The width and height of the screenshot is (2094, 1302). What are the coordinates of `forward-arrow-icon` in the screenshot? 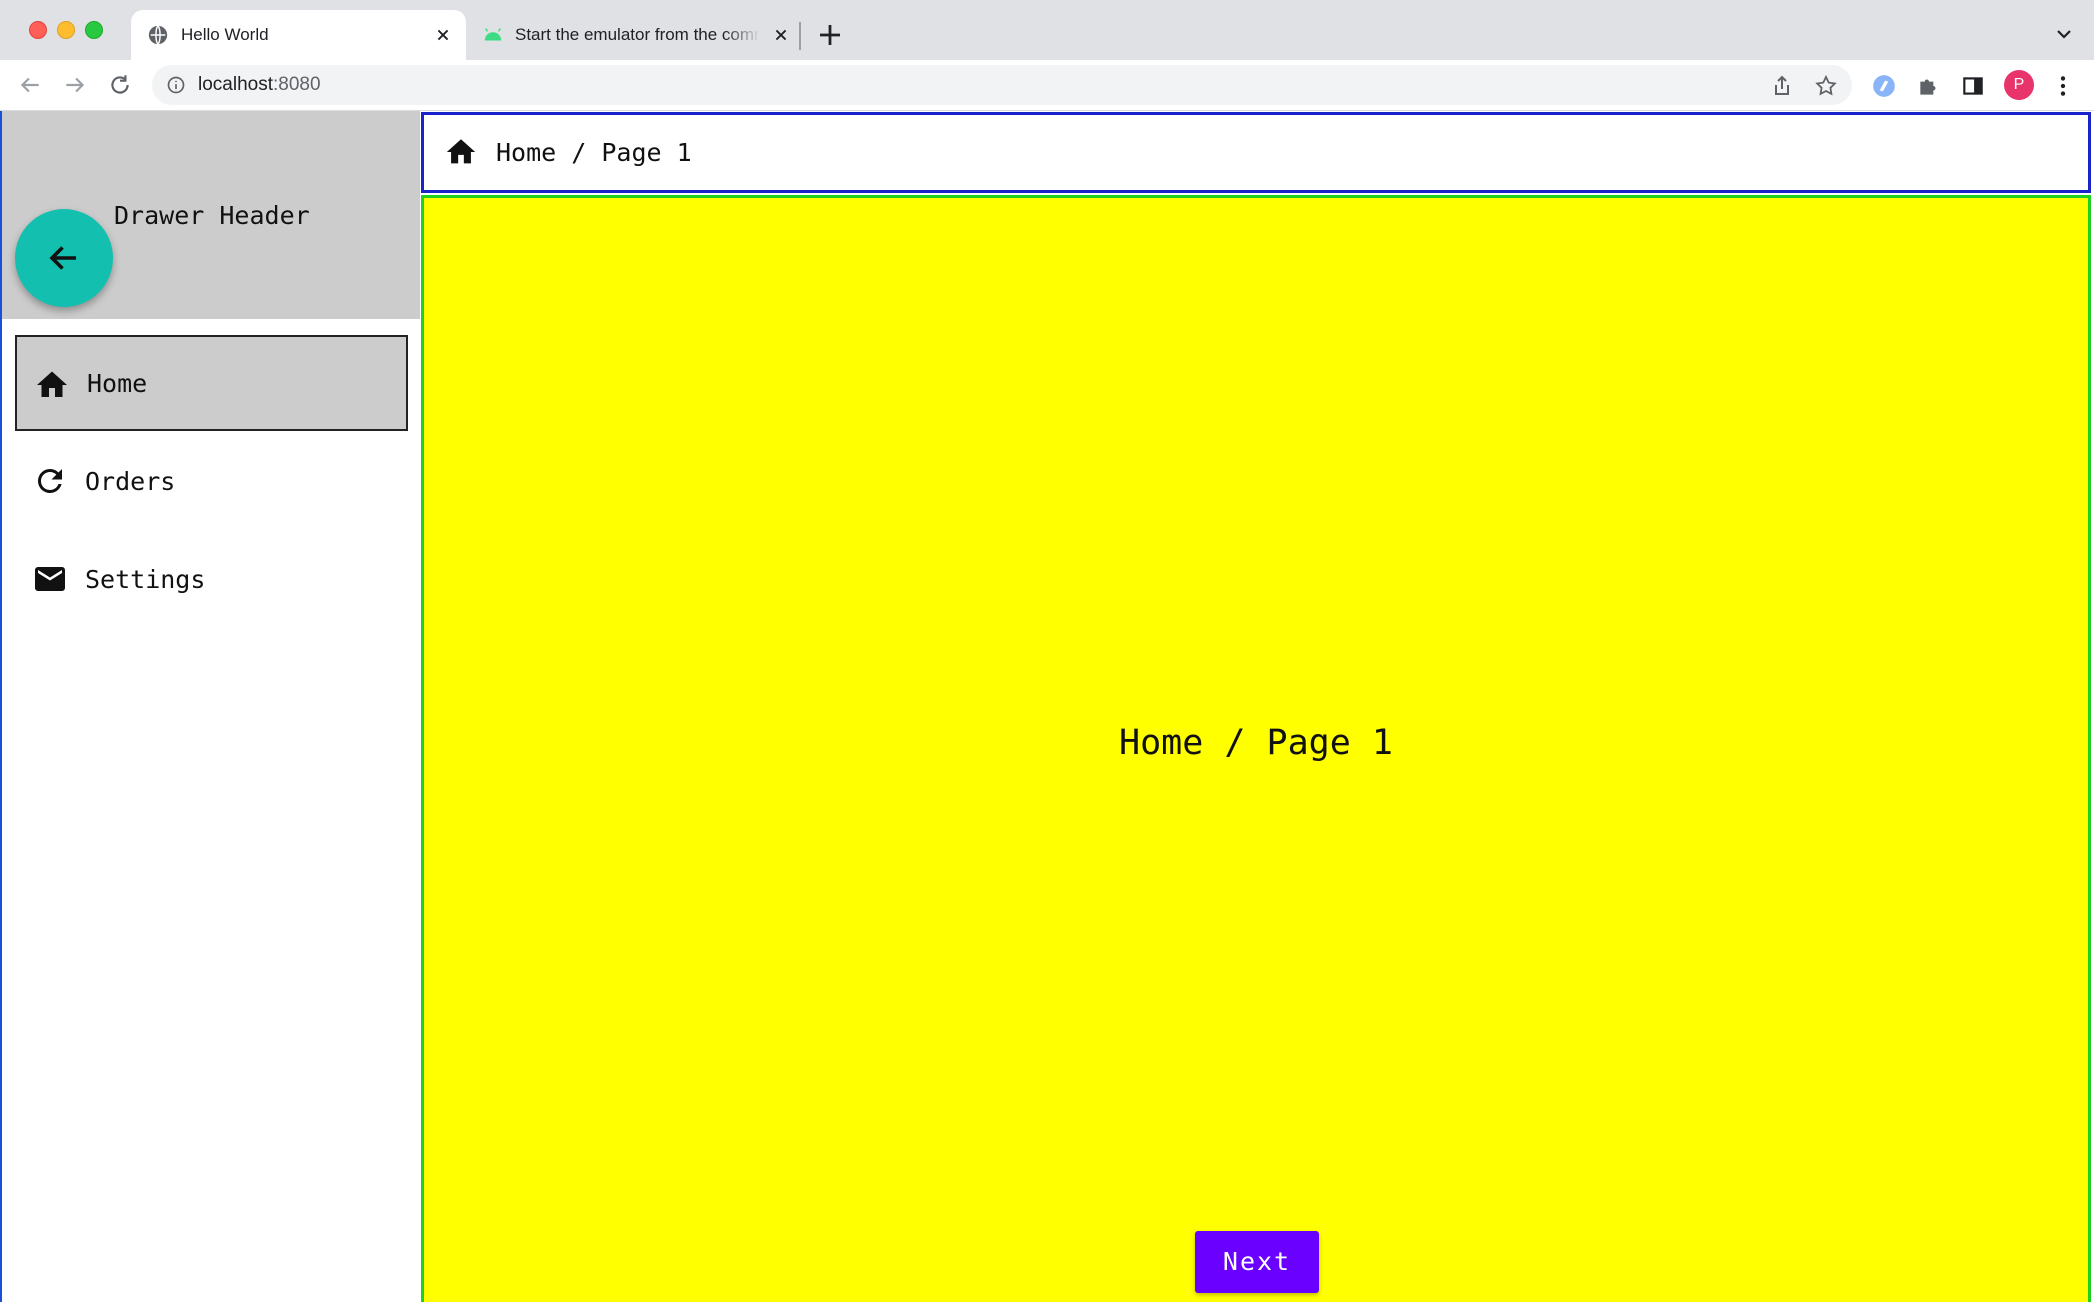 It's located at (75, 85).